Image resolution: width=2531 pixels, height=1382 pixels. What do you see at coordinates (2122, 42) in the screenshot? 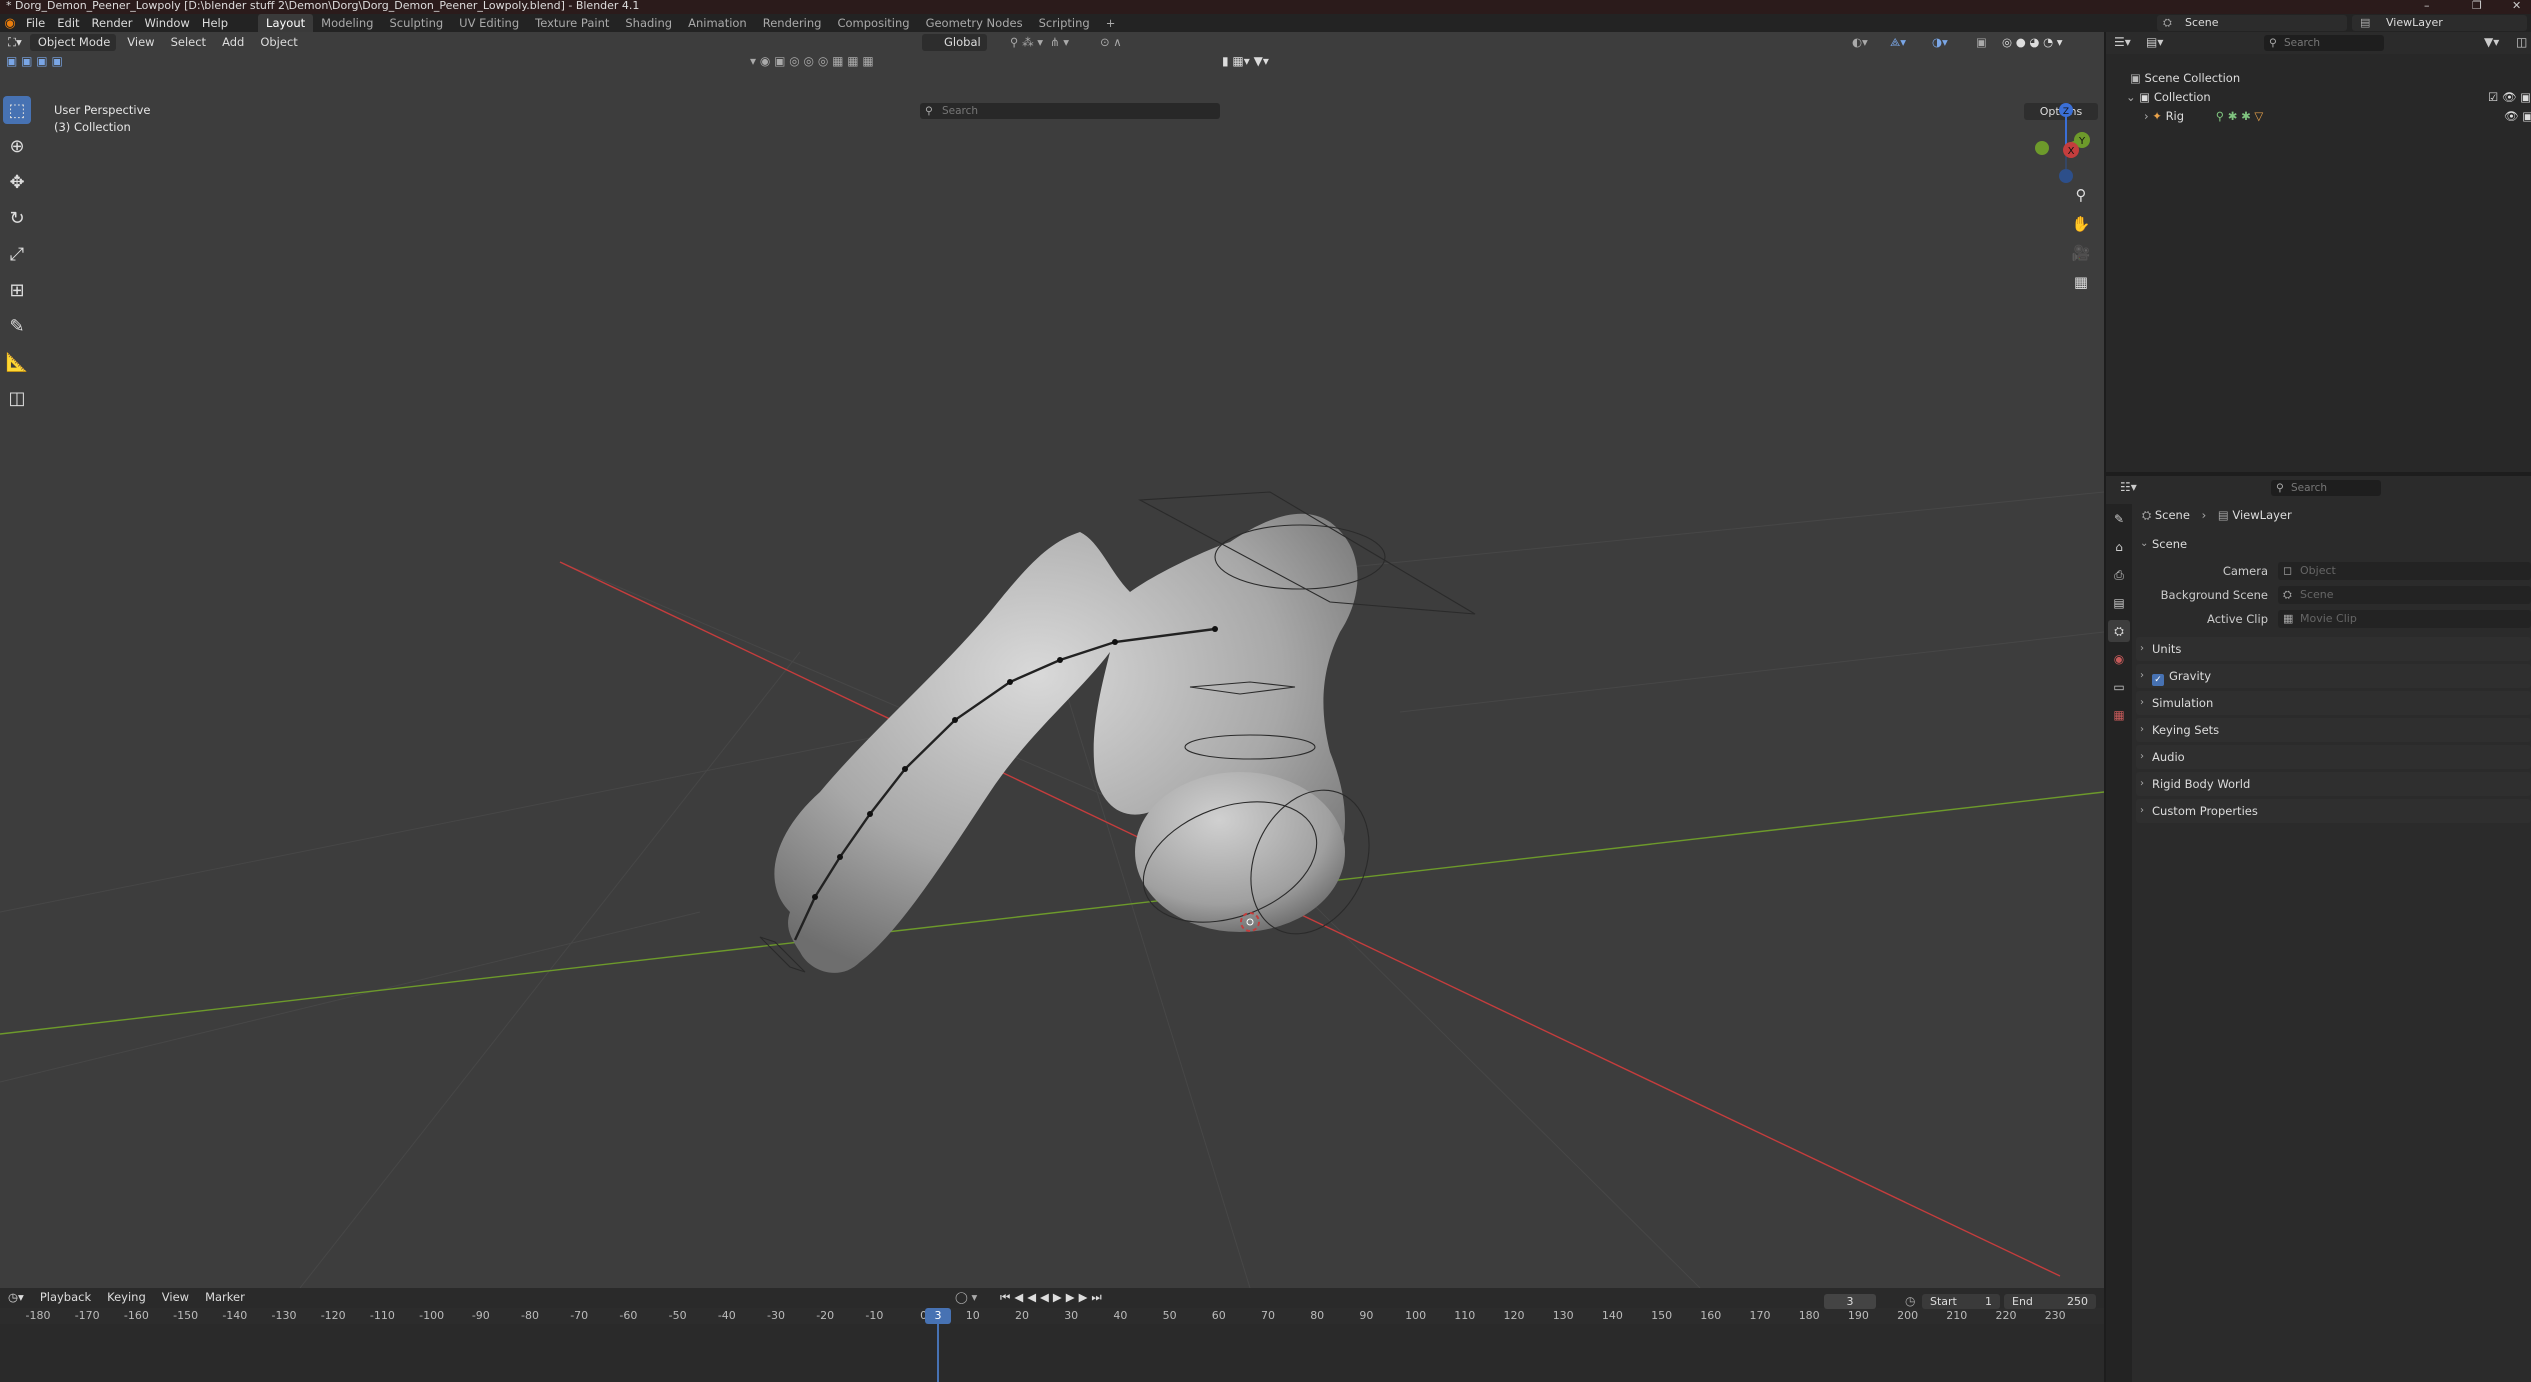
I see `outliner-editor-type-icon: ☰▾` at bounding box center [2122, 42].